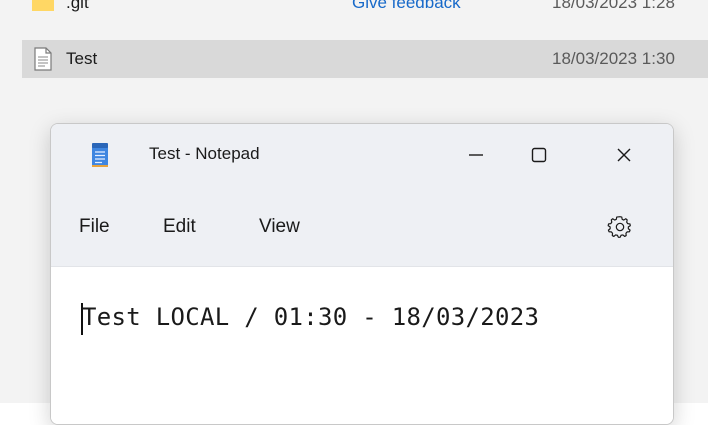 This screenshot has width=708, height=425. What do you see at coordinates (43, 9) in the screenshot?
I see `folder-icon` at bounding box center [43, 9].